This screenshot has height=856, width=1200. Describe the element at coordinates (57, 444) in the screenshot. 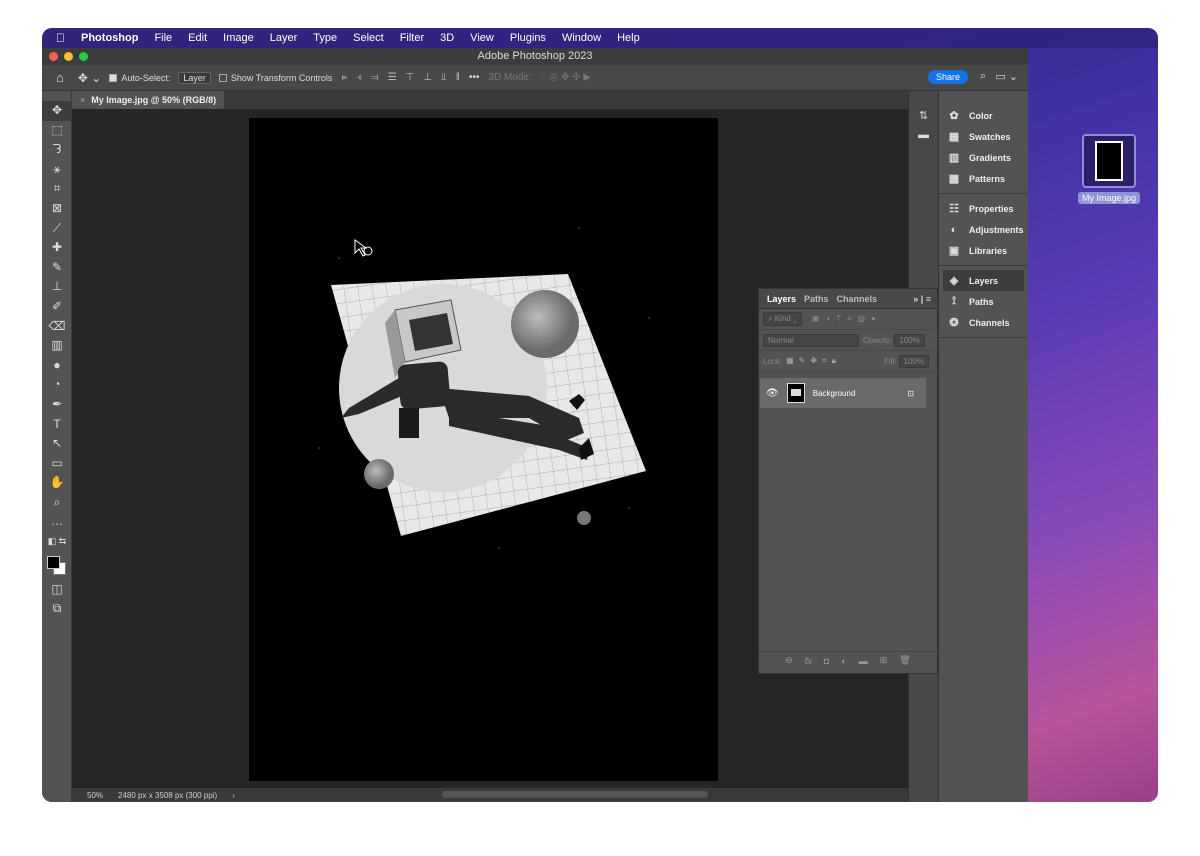

I see `path-select-icon: ↖` at that location.